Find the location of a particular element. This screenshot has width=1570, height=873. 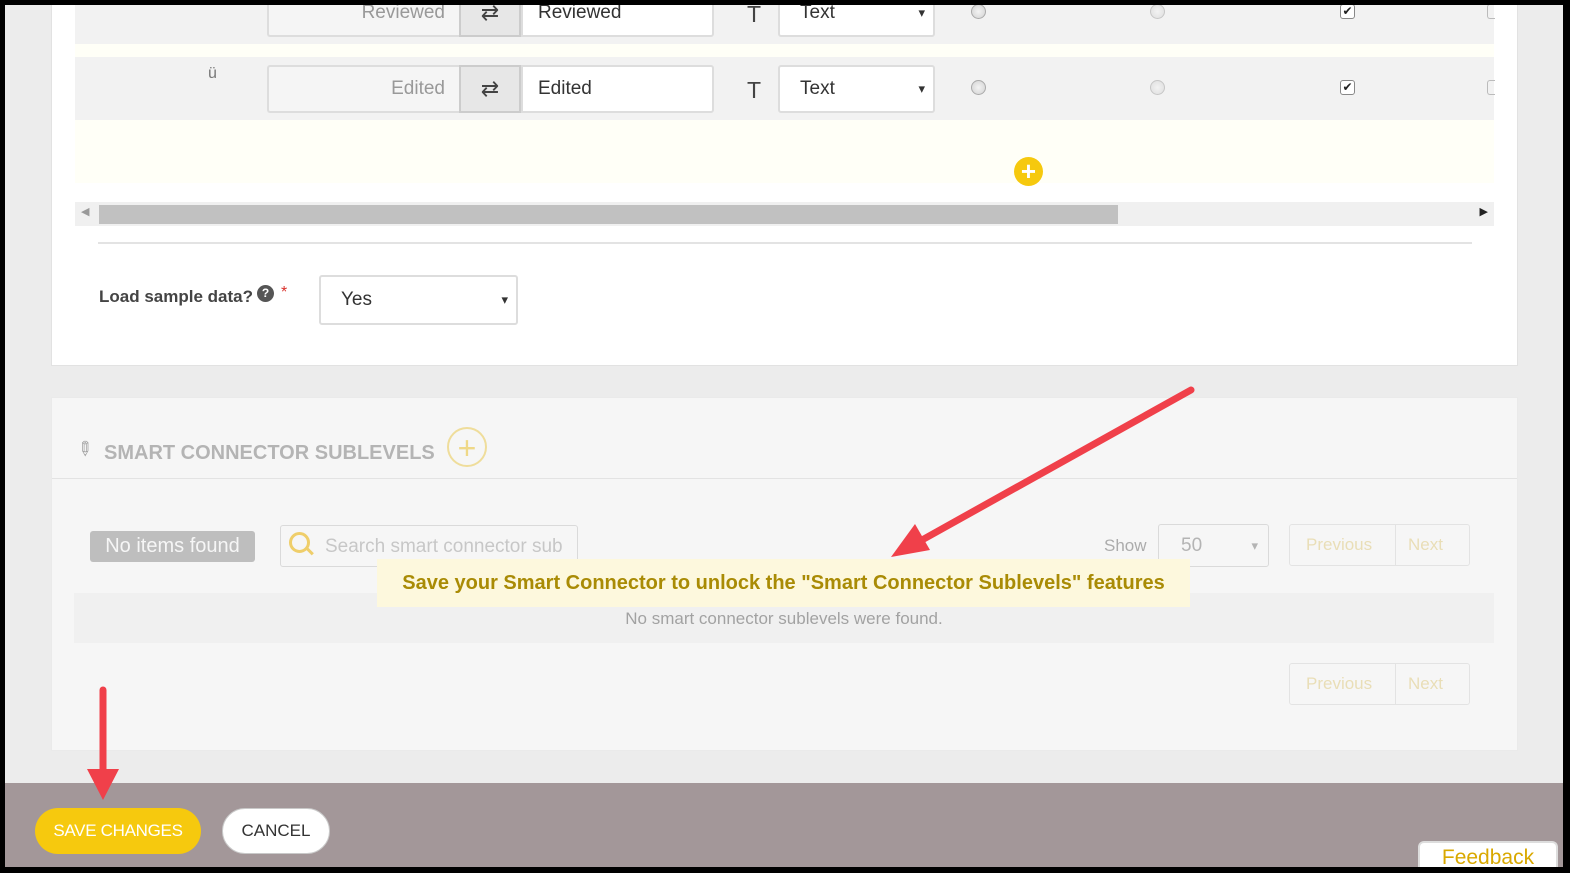

cancel-button: CANCEL is located at coordinates (276, 831).